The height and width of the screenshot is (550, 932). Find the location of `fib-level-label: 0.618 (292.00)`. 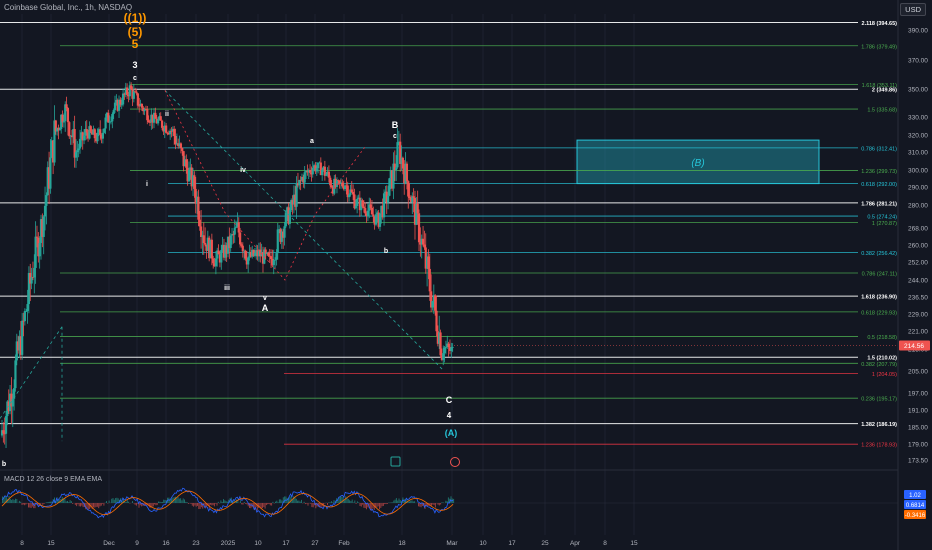

fib-level-label: 0.618 (292.00) is located at coordinates (879, 185).